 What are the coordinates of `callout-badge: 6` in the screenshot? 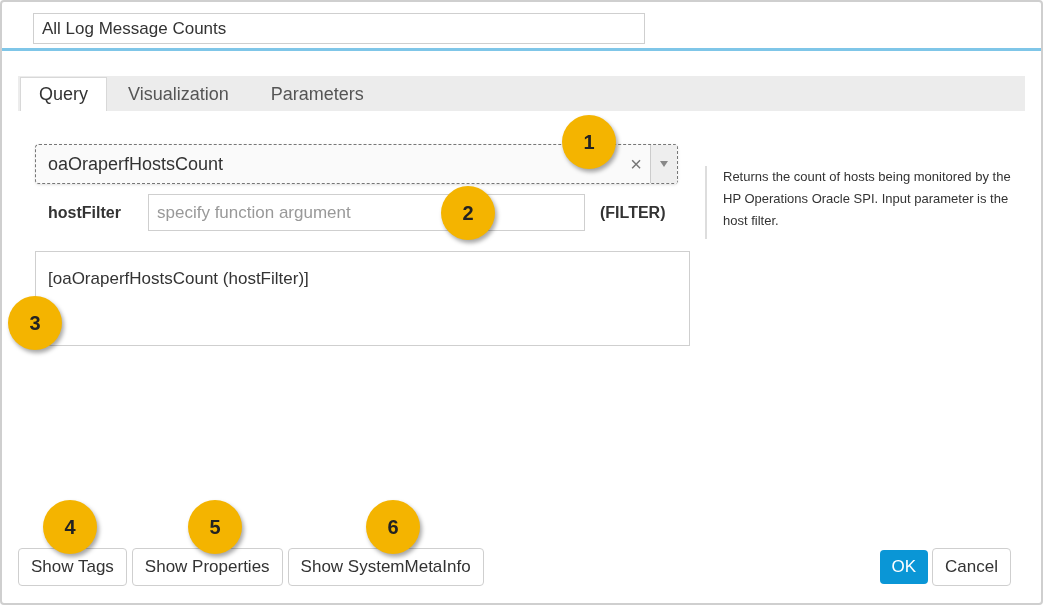 It's located at (393, 527).